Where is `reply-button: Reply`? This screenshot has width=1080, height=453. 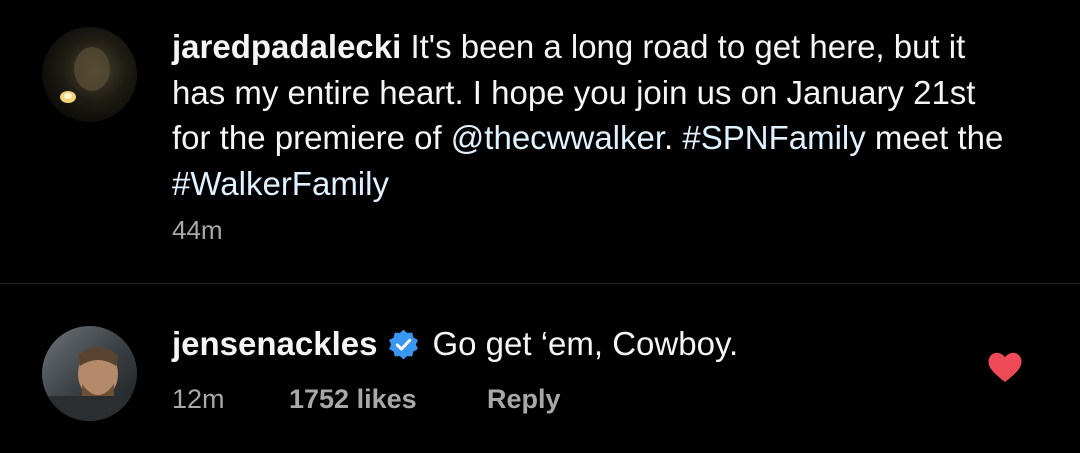 reply-button: Reply is located at coordinates (524, 399).